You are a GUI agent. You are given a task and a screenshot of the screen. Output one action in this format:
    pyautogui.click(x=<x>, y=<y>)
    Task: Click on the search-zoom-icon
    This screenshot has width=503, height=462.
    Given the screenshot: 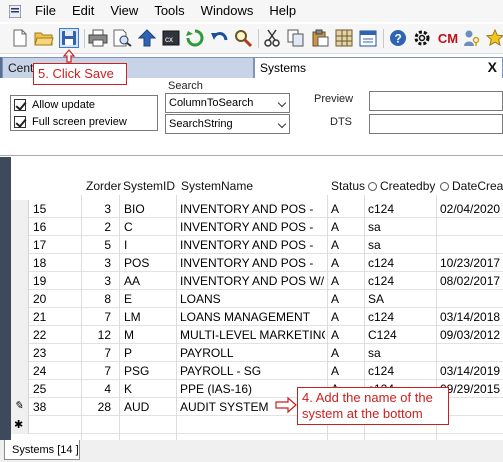 What is the action you would take?
    pyautogui.click(x=243, y=38)
    